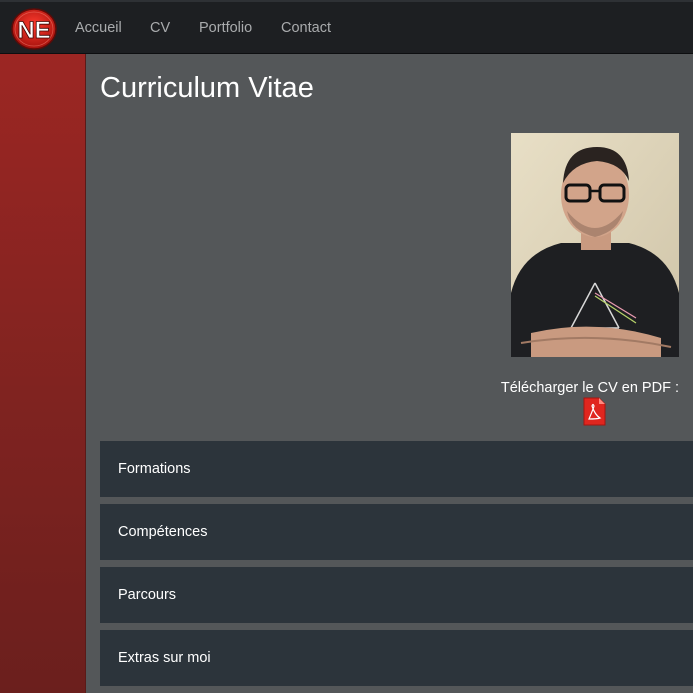  Describe the element at coordinates (207, 88) in the screenshot. I see `page-title: Curriculum Vitae` at that location.